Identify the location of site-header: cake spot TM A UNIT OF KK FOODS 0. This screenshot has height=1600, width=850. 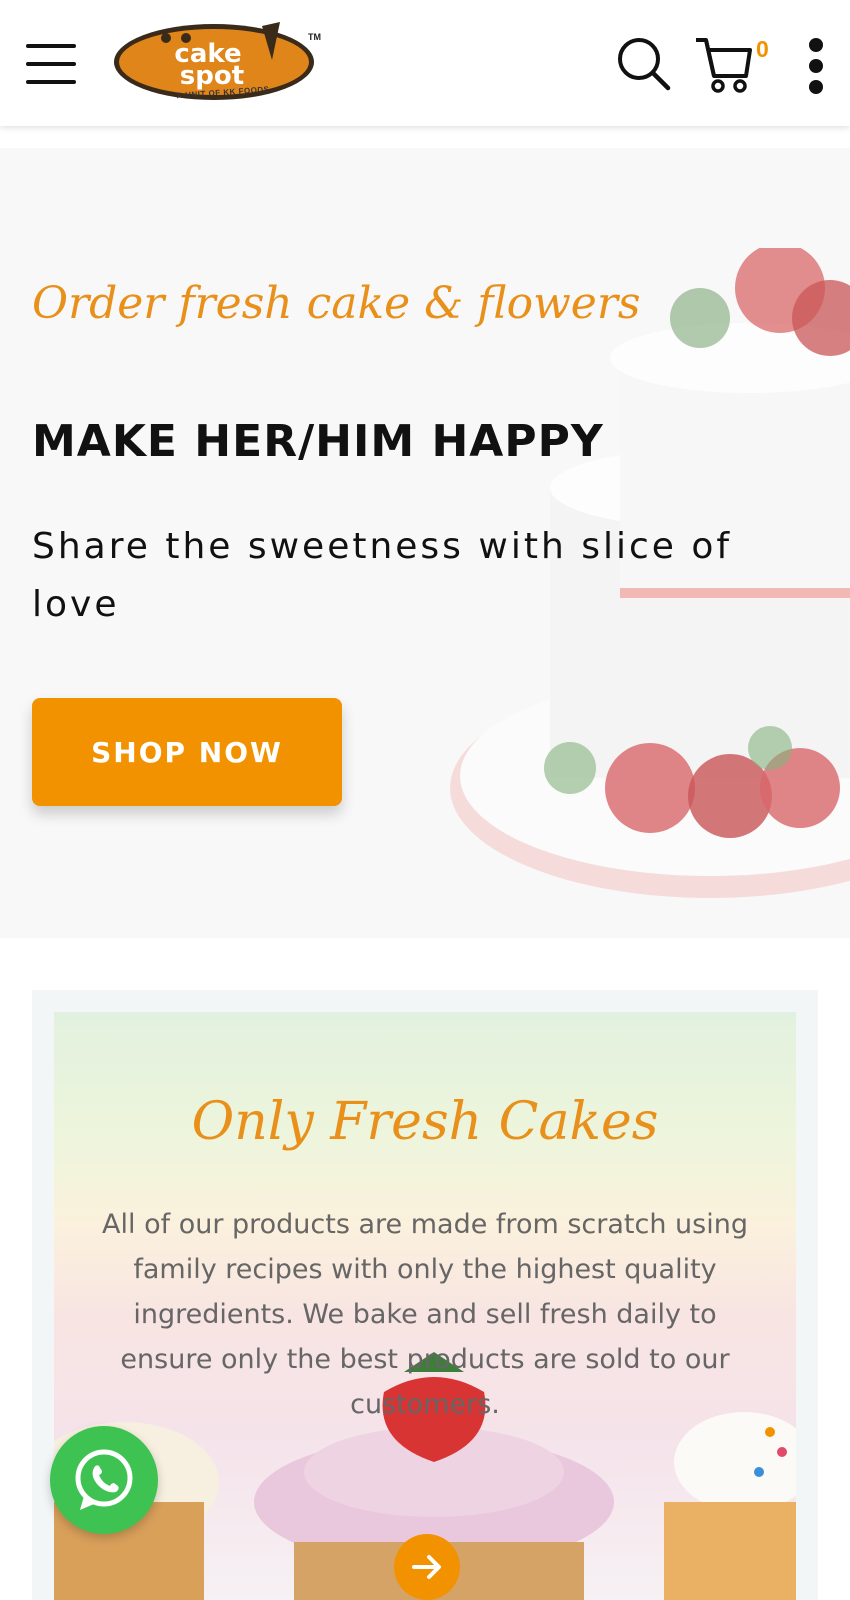
(425, 63).